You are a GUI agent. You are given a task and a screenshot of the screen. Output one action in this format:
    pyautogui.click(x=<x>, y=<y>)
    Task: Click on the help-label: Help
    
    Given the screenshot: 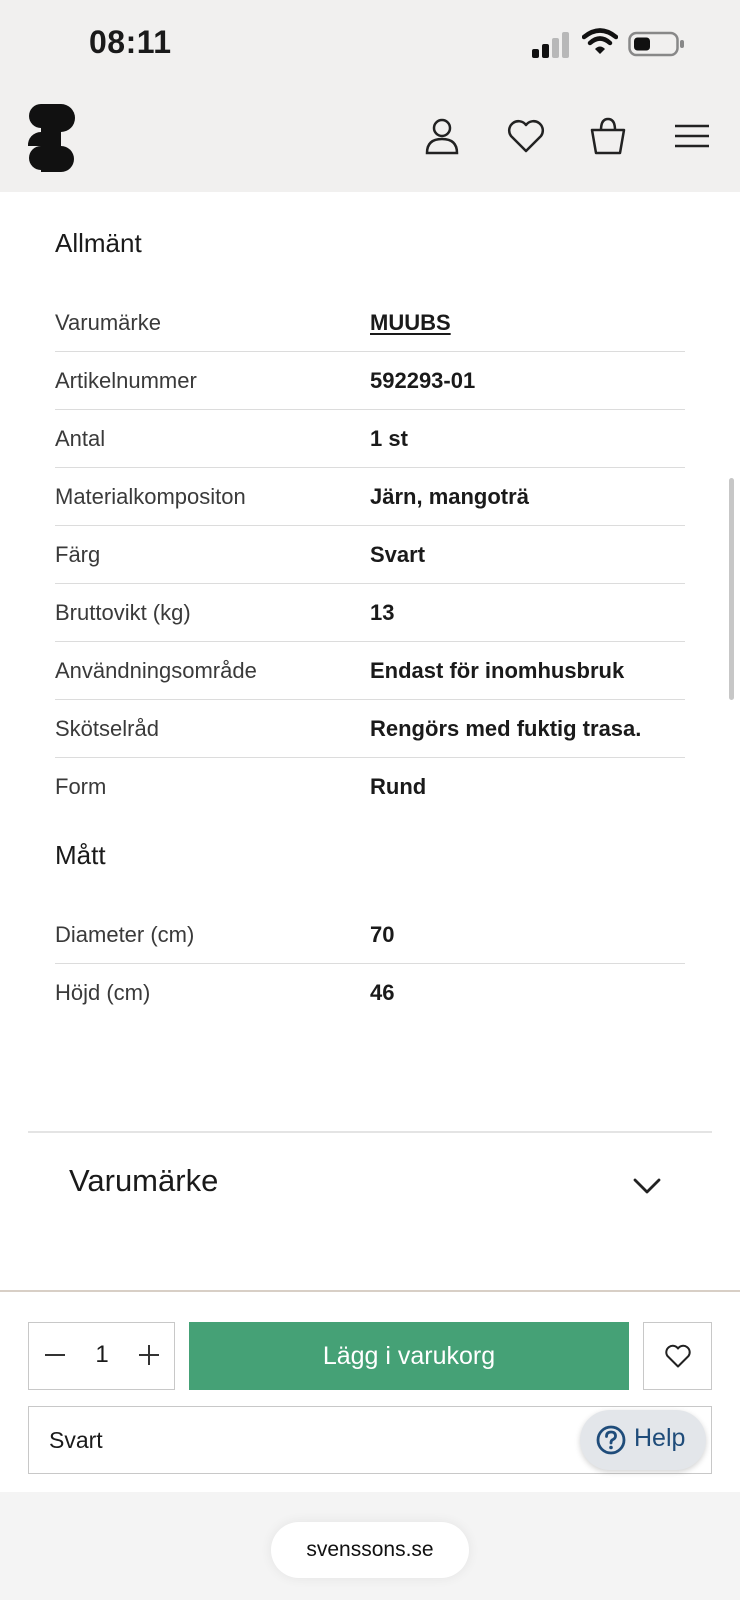 What is the action you would take?
    pyautogui.click(x=660, y=1438)
    